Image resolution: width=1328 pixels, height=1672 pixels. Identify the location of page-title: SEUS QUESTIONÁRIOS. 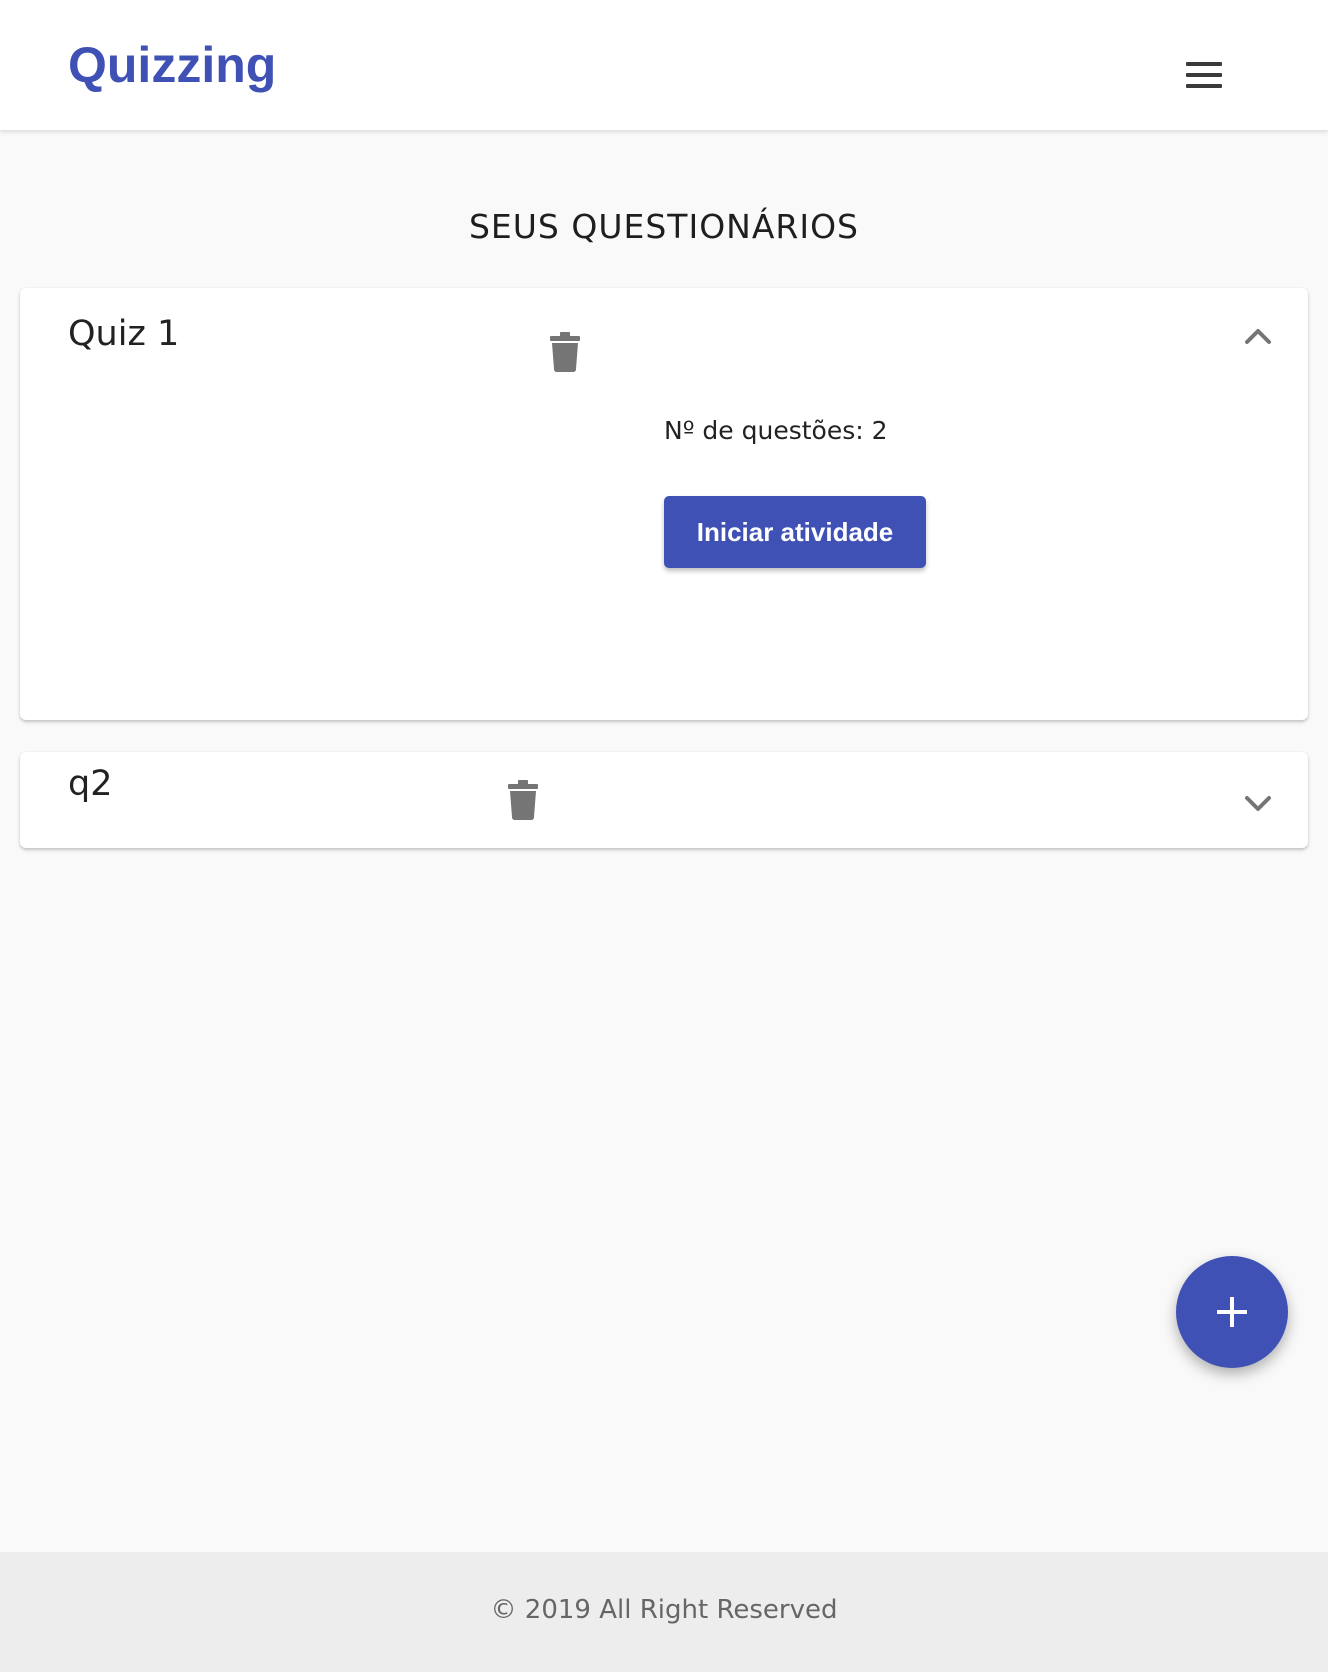
(664, 226).